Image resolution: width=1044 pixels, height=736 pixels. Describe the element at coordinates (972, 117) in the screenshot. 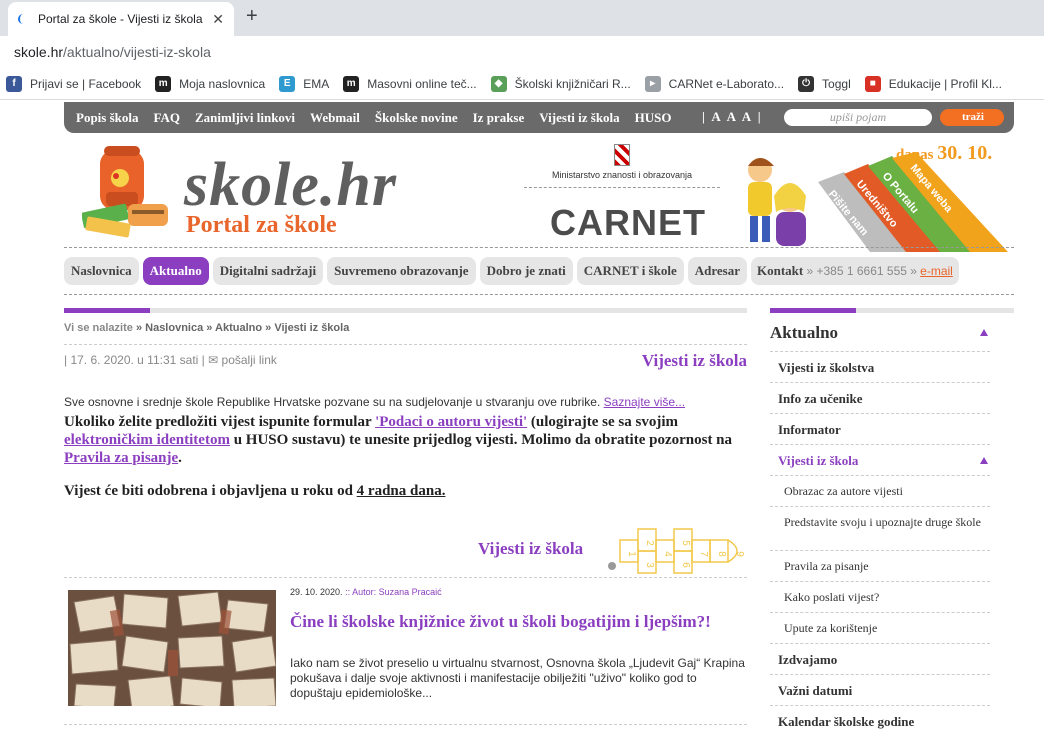

I see `search-button: traži` at that location.